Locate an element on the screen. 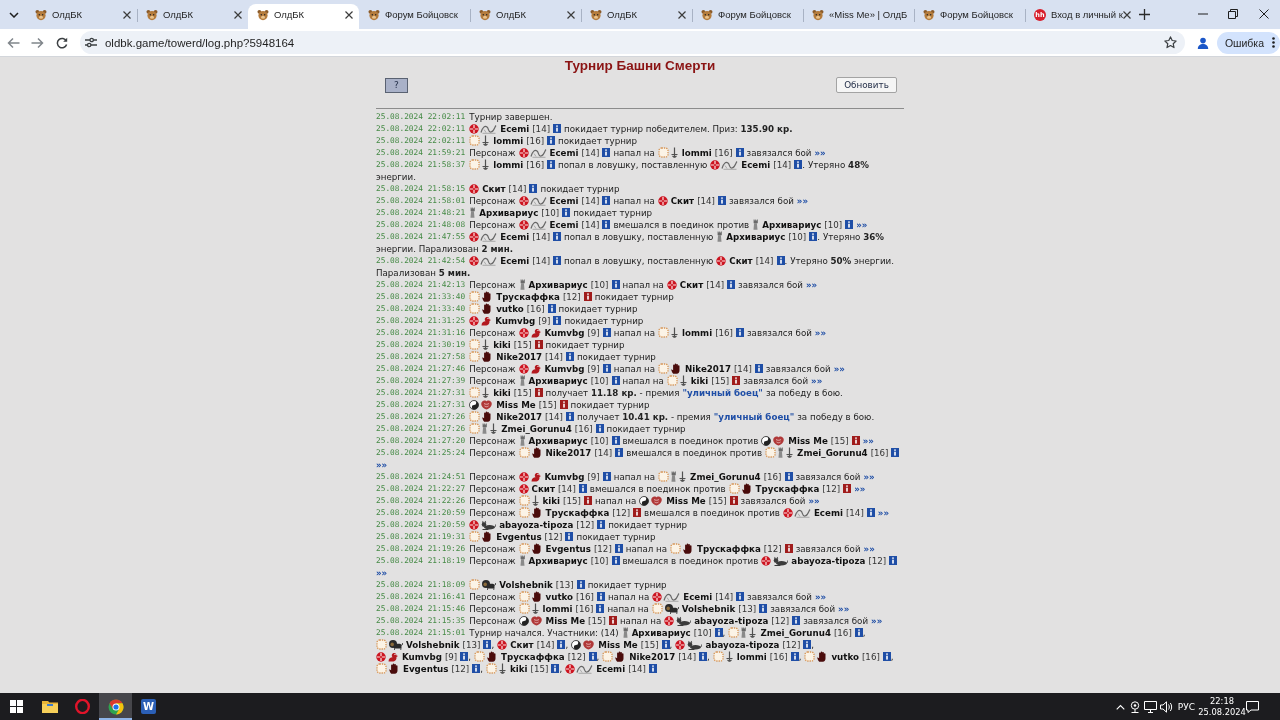 This screenshot has height=720, width=1280. webcam-icon is located at coordinates (1134, 706).